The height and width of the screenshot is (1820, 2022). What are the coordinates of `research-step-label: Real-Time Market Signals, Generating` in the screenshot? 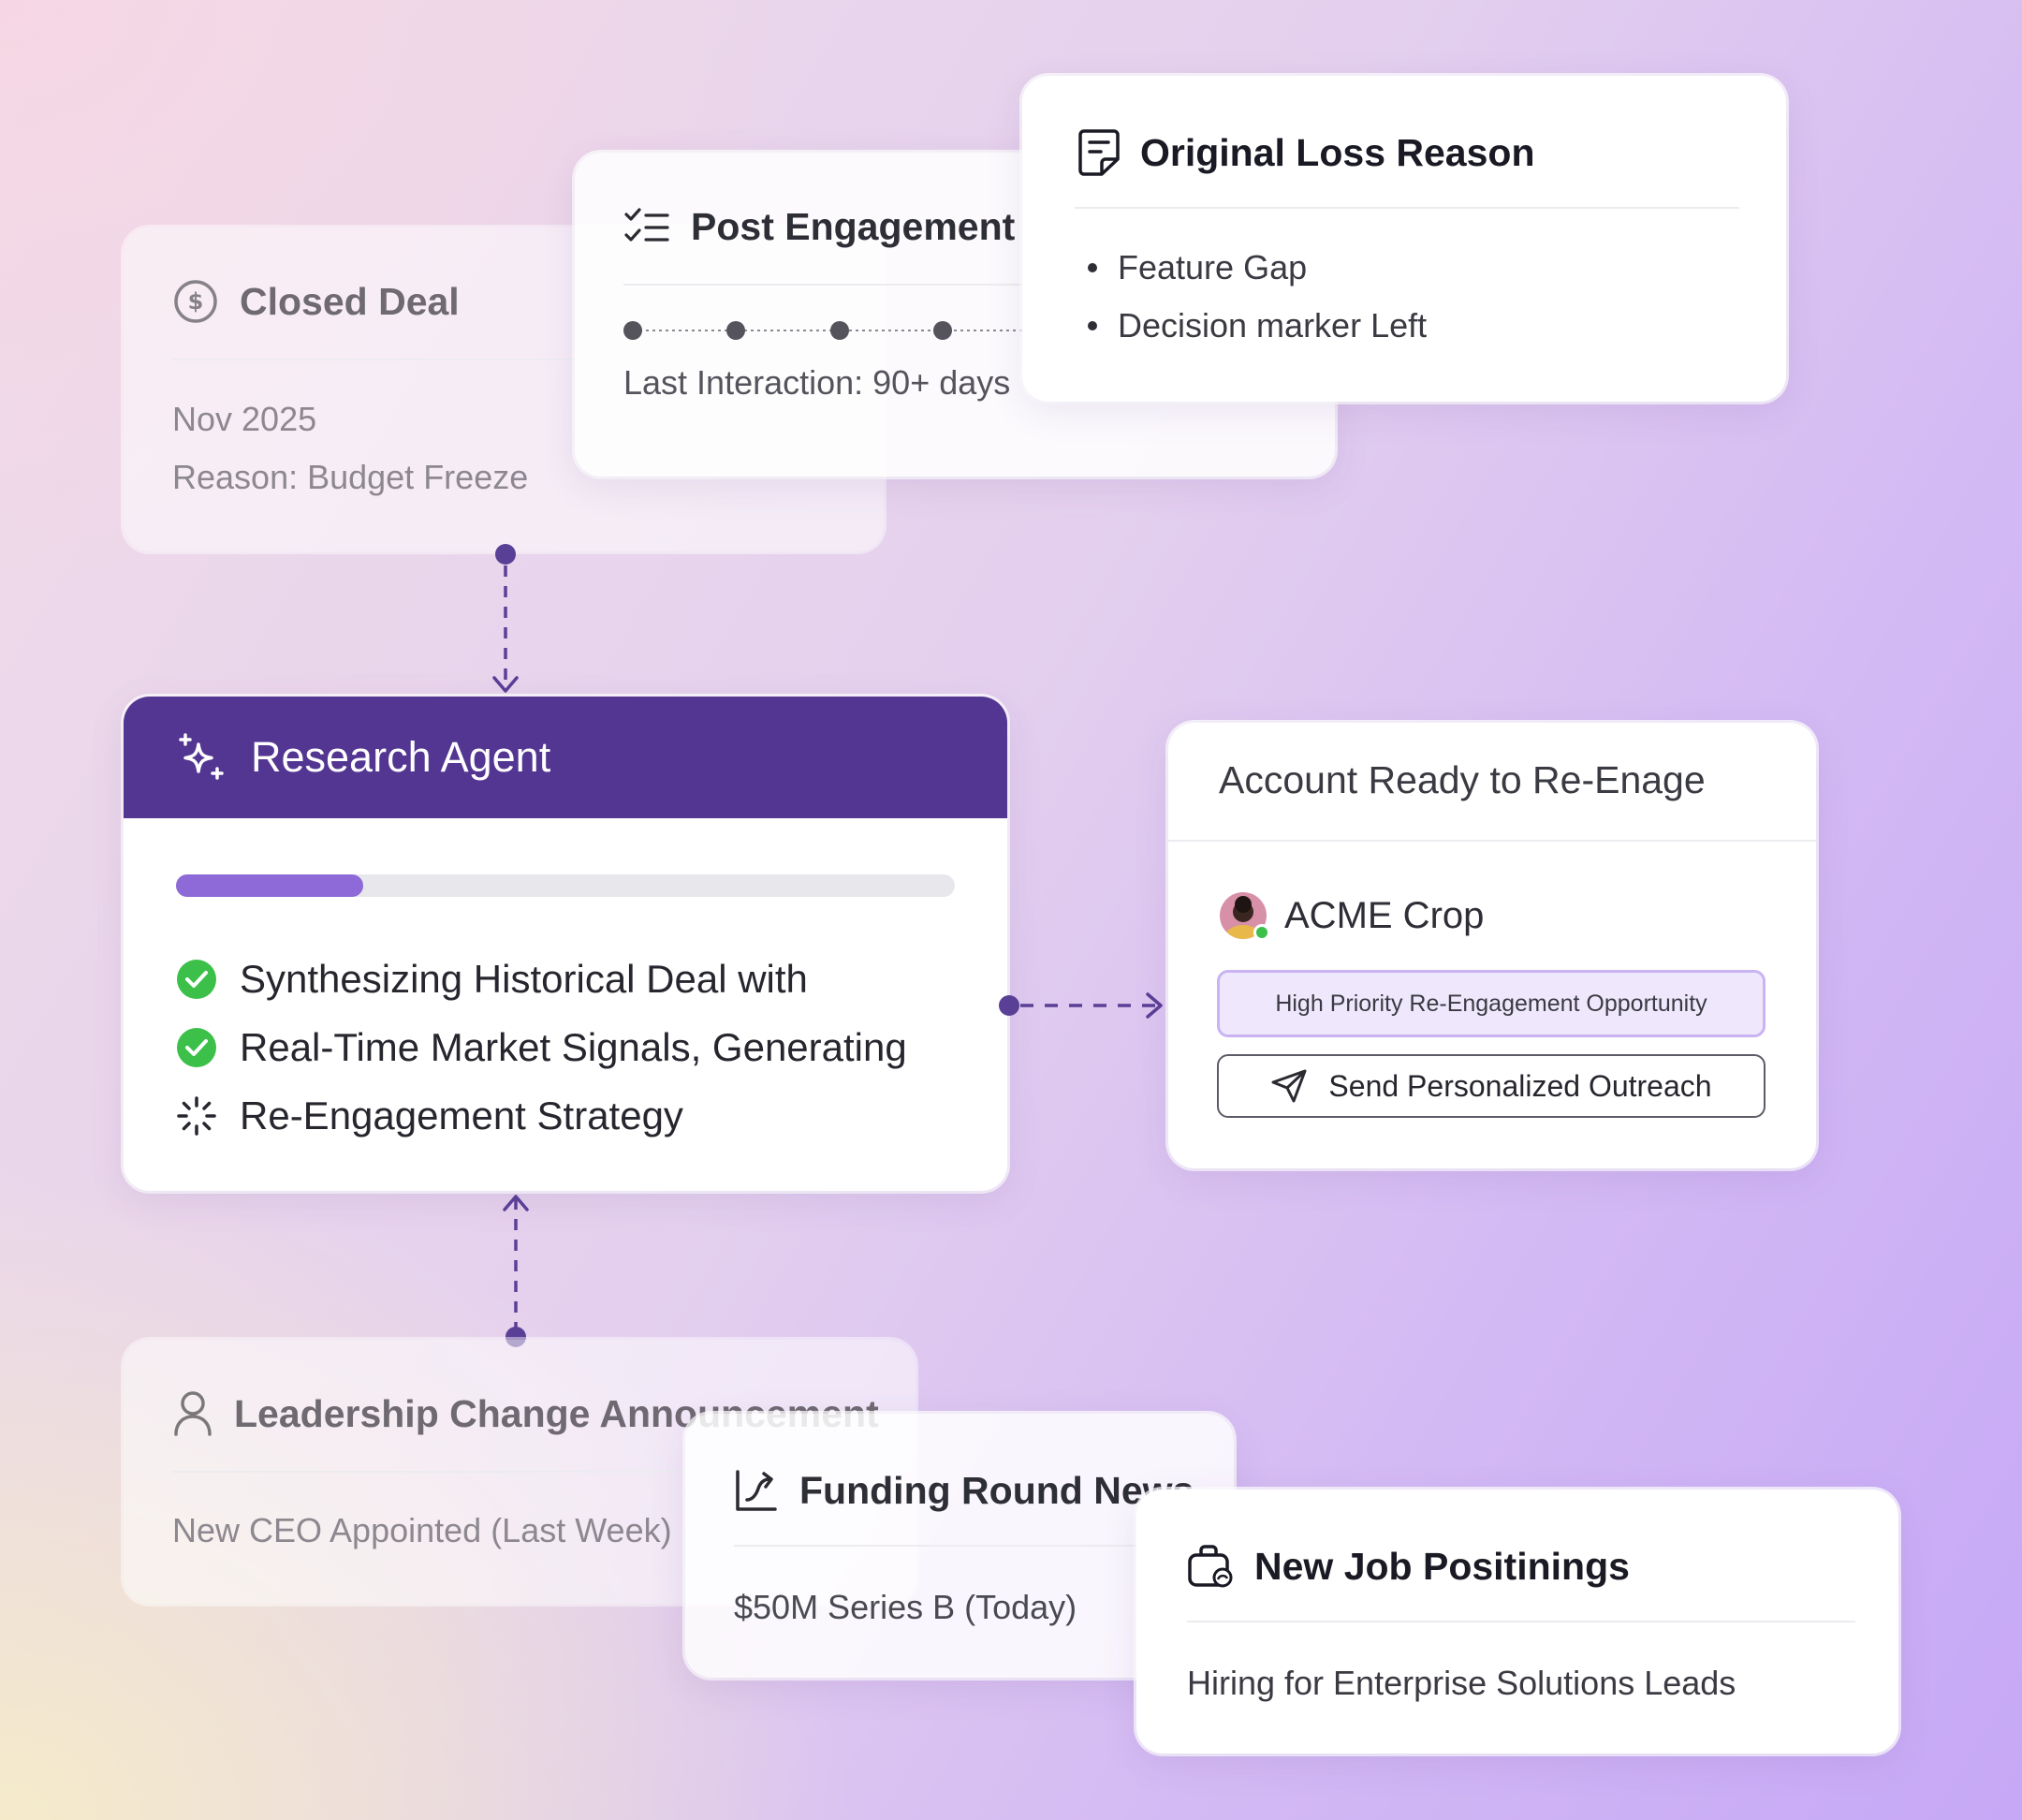 It's located at (573, 1047).